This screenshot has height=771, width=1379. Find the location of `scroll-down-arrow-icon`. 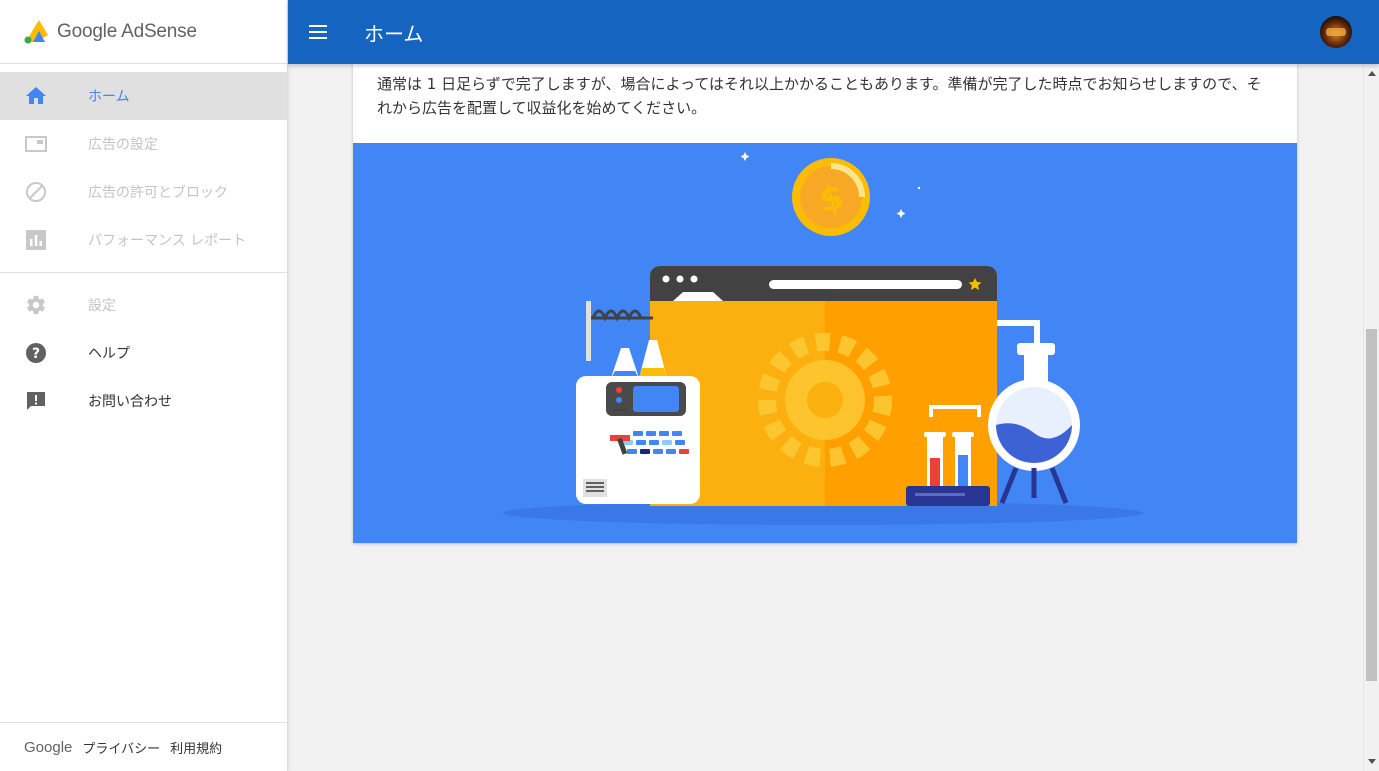

scroll-down-arrow-icon is located at coordinates (1372, 761).